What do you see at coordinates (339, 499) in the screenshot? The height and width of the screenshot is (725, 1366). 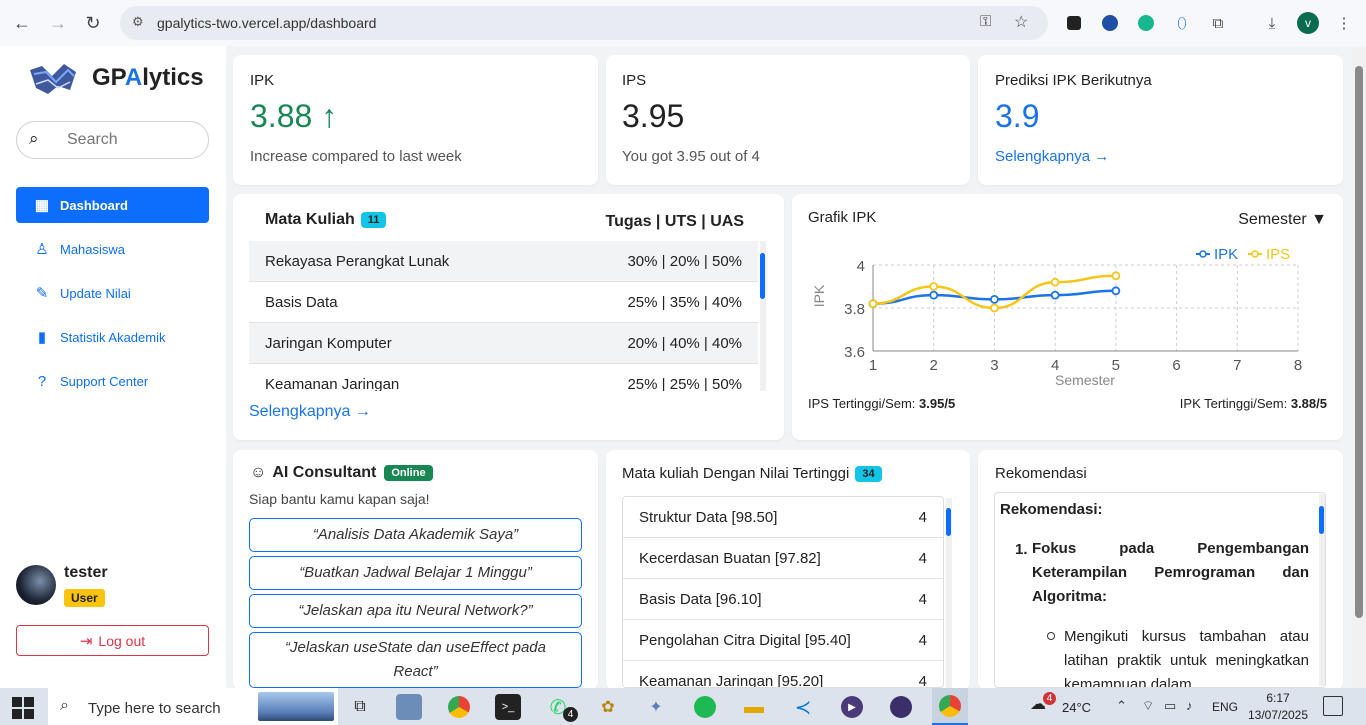 I see `ai-subtitle: Siap bantu kamu kapan saja!` at bounding box center [339, 499].